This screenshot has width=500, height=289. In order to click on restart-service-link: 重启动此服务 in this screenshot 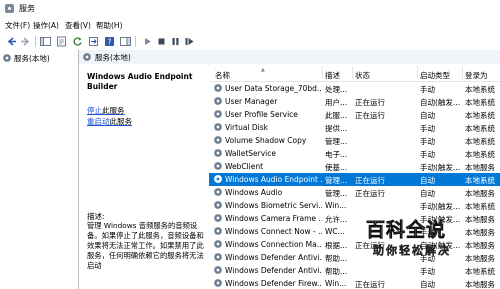, I will do `click(109, 121)`.